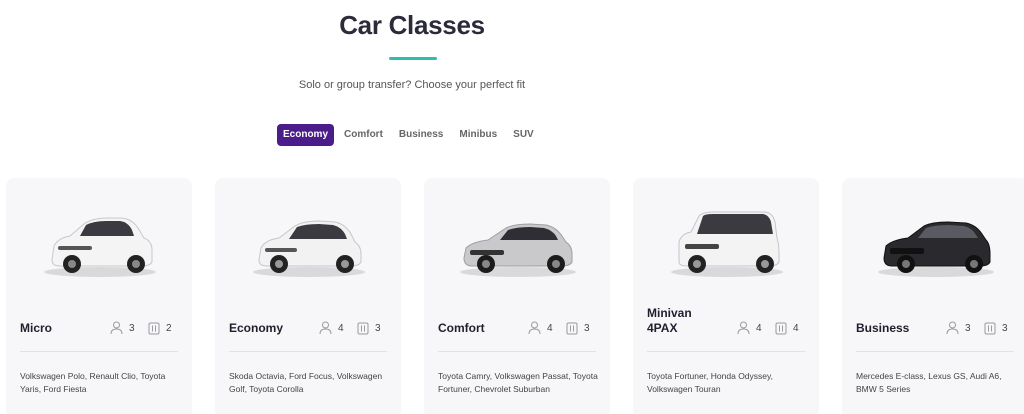  Describe the element at coordinates (669, 320) in the screenshot. I see `card-title: Minivan 4PAX` at that location.